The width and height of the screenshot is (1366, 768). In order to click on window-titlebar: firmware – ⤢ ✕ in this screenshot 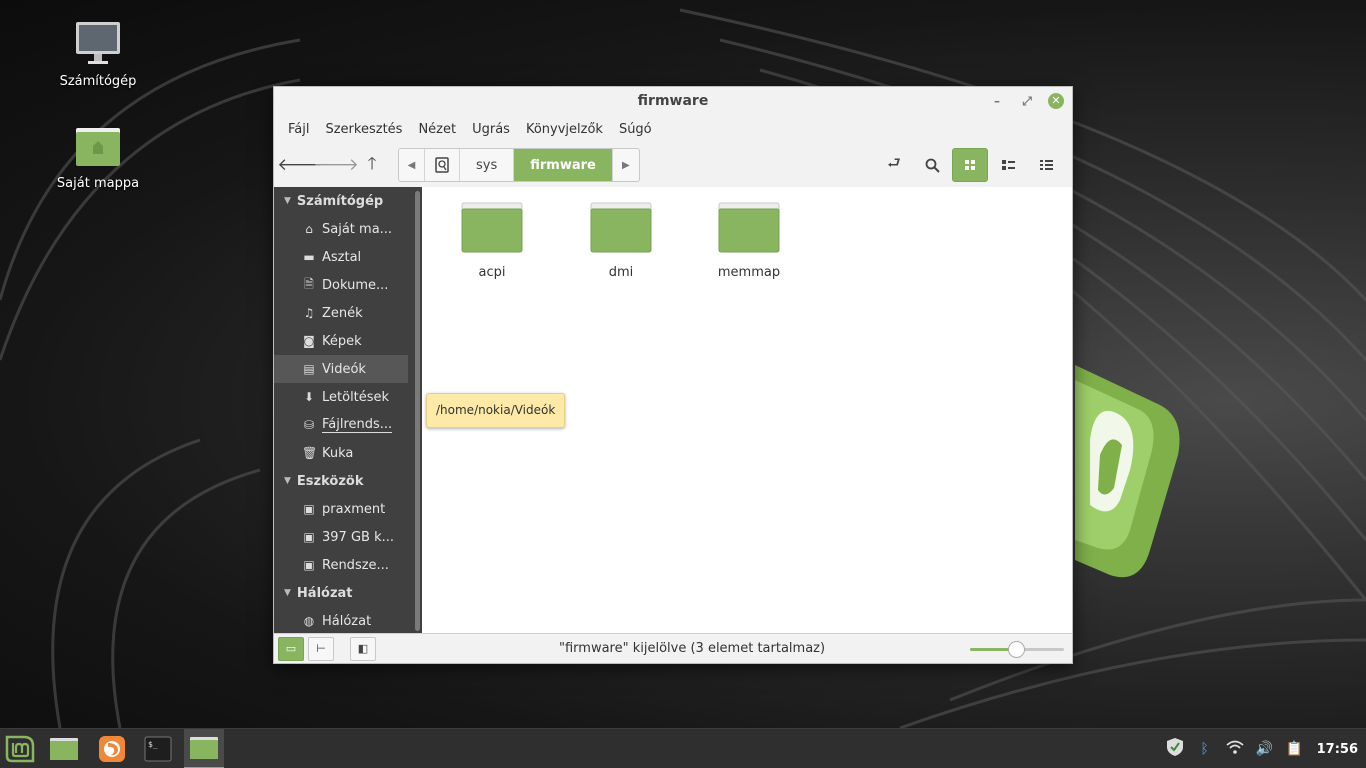, I will do `click(673, 101)`.